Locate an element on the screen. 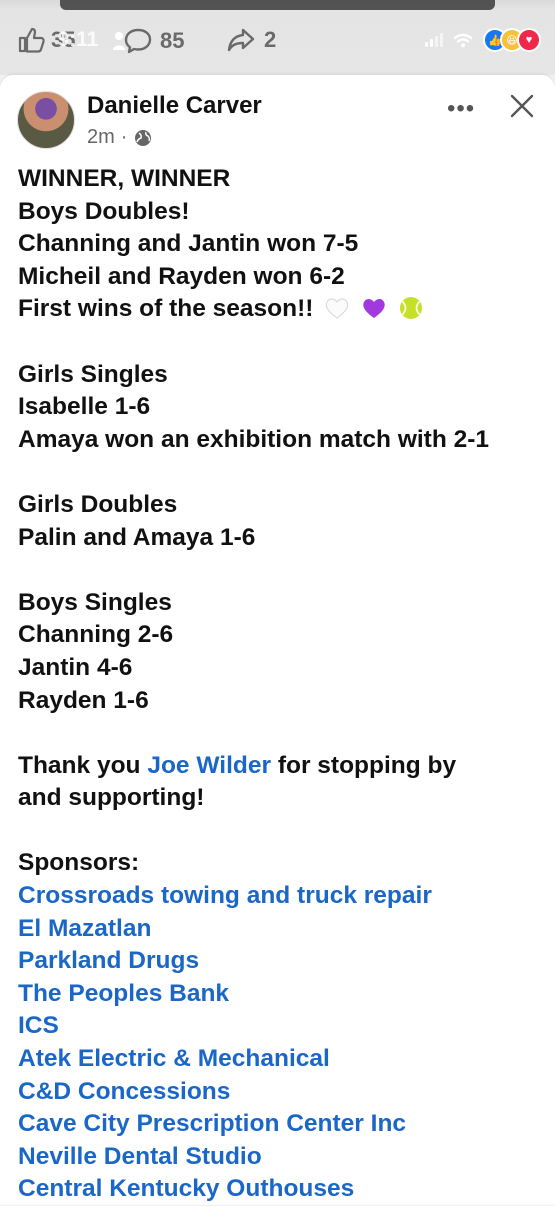 The image size is (555, 1206). post-line: Girls Singles is located at coordinates (93, 374).